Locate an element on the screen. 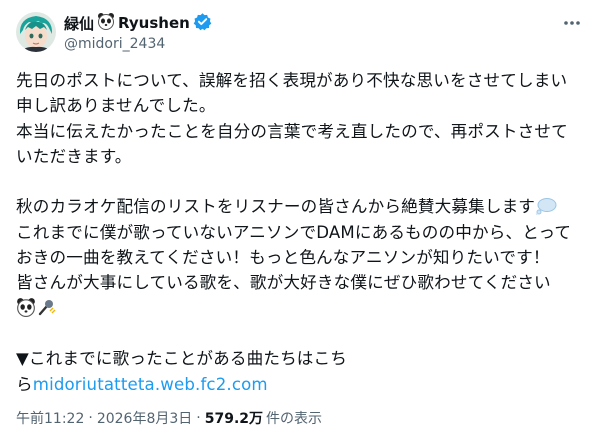  post-line: これまでに僕が歌っていないアニソンでDAMにあるものの中から、とって is located at coordinates (294, 232).